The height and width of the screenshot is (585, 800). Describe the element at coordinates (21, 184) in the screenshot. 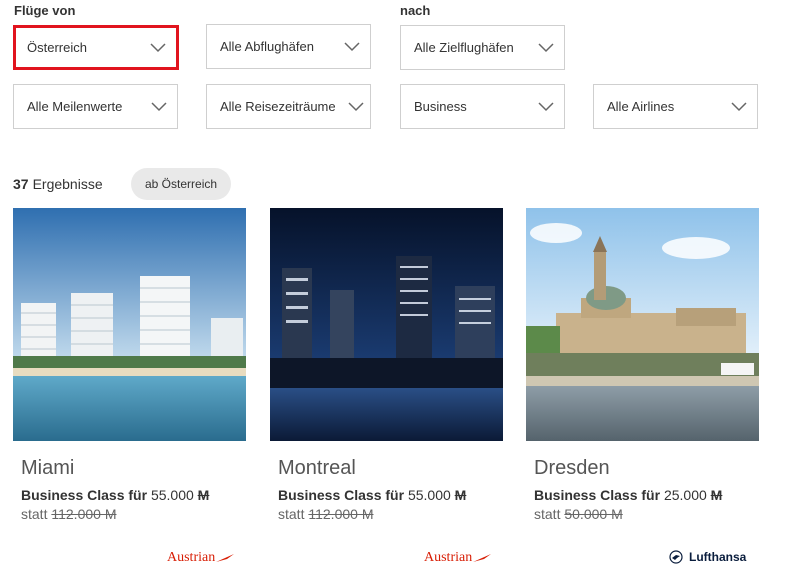

I see `results-number: 37` at that location.